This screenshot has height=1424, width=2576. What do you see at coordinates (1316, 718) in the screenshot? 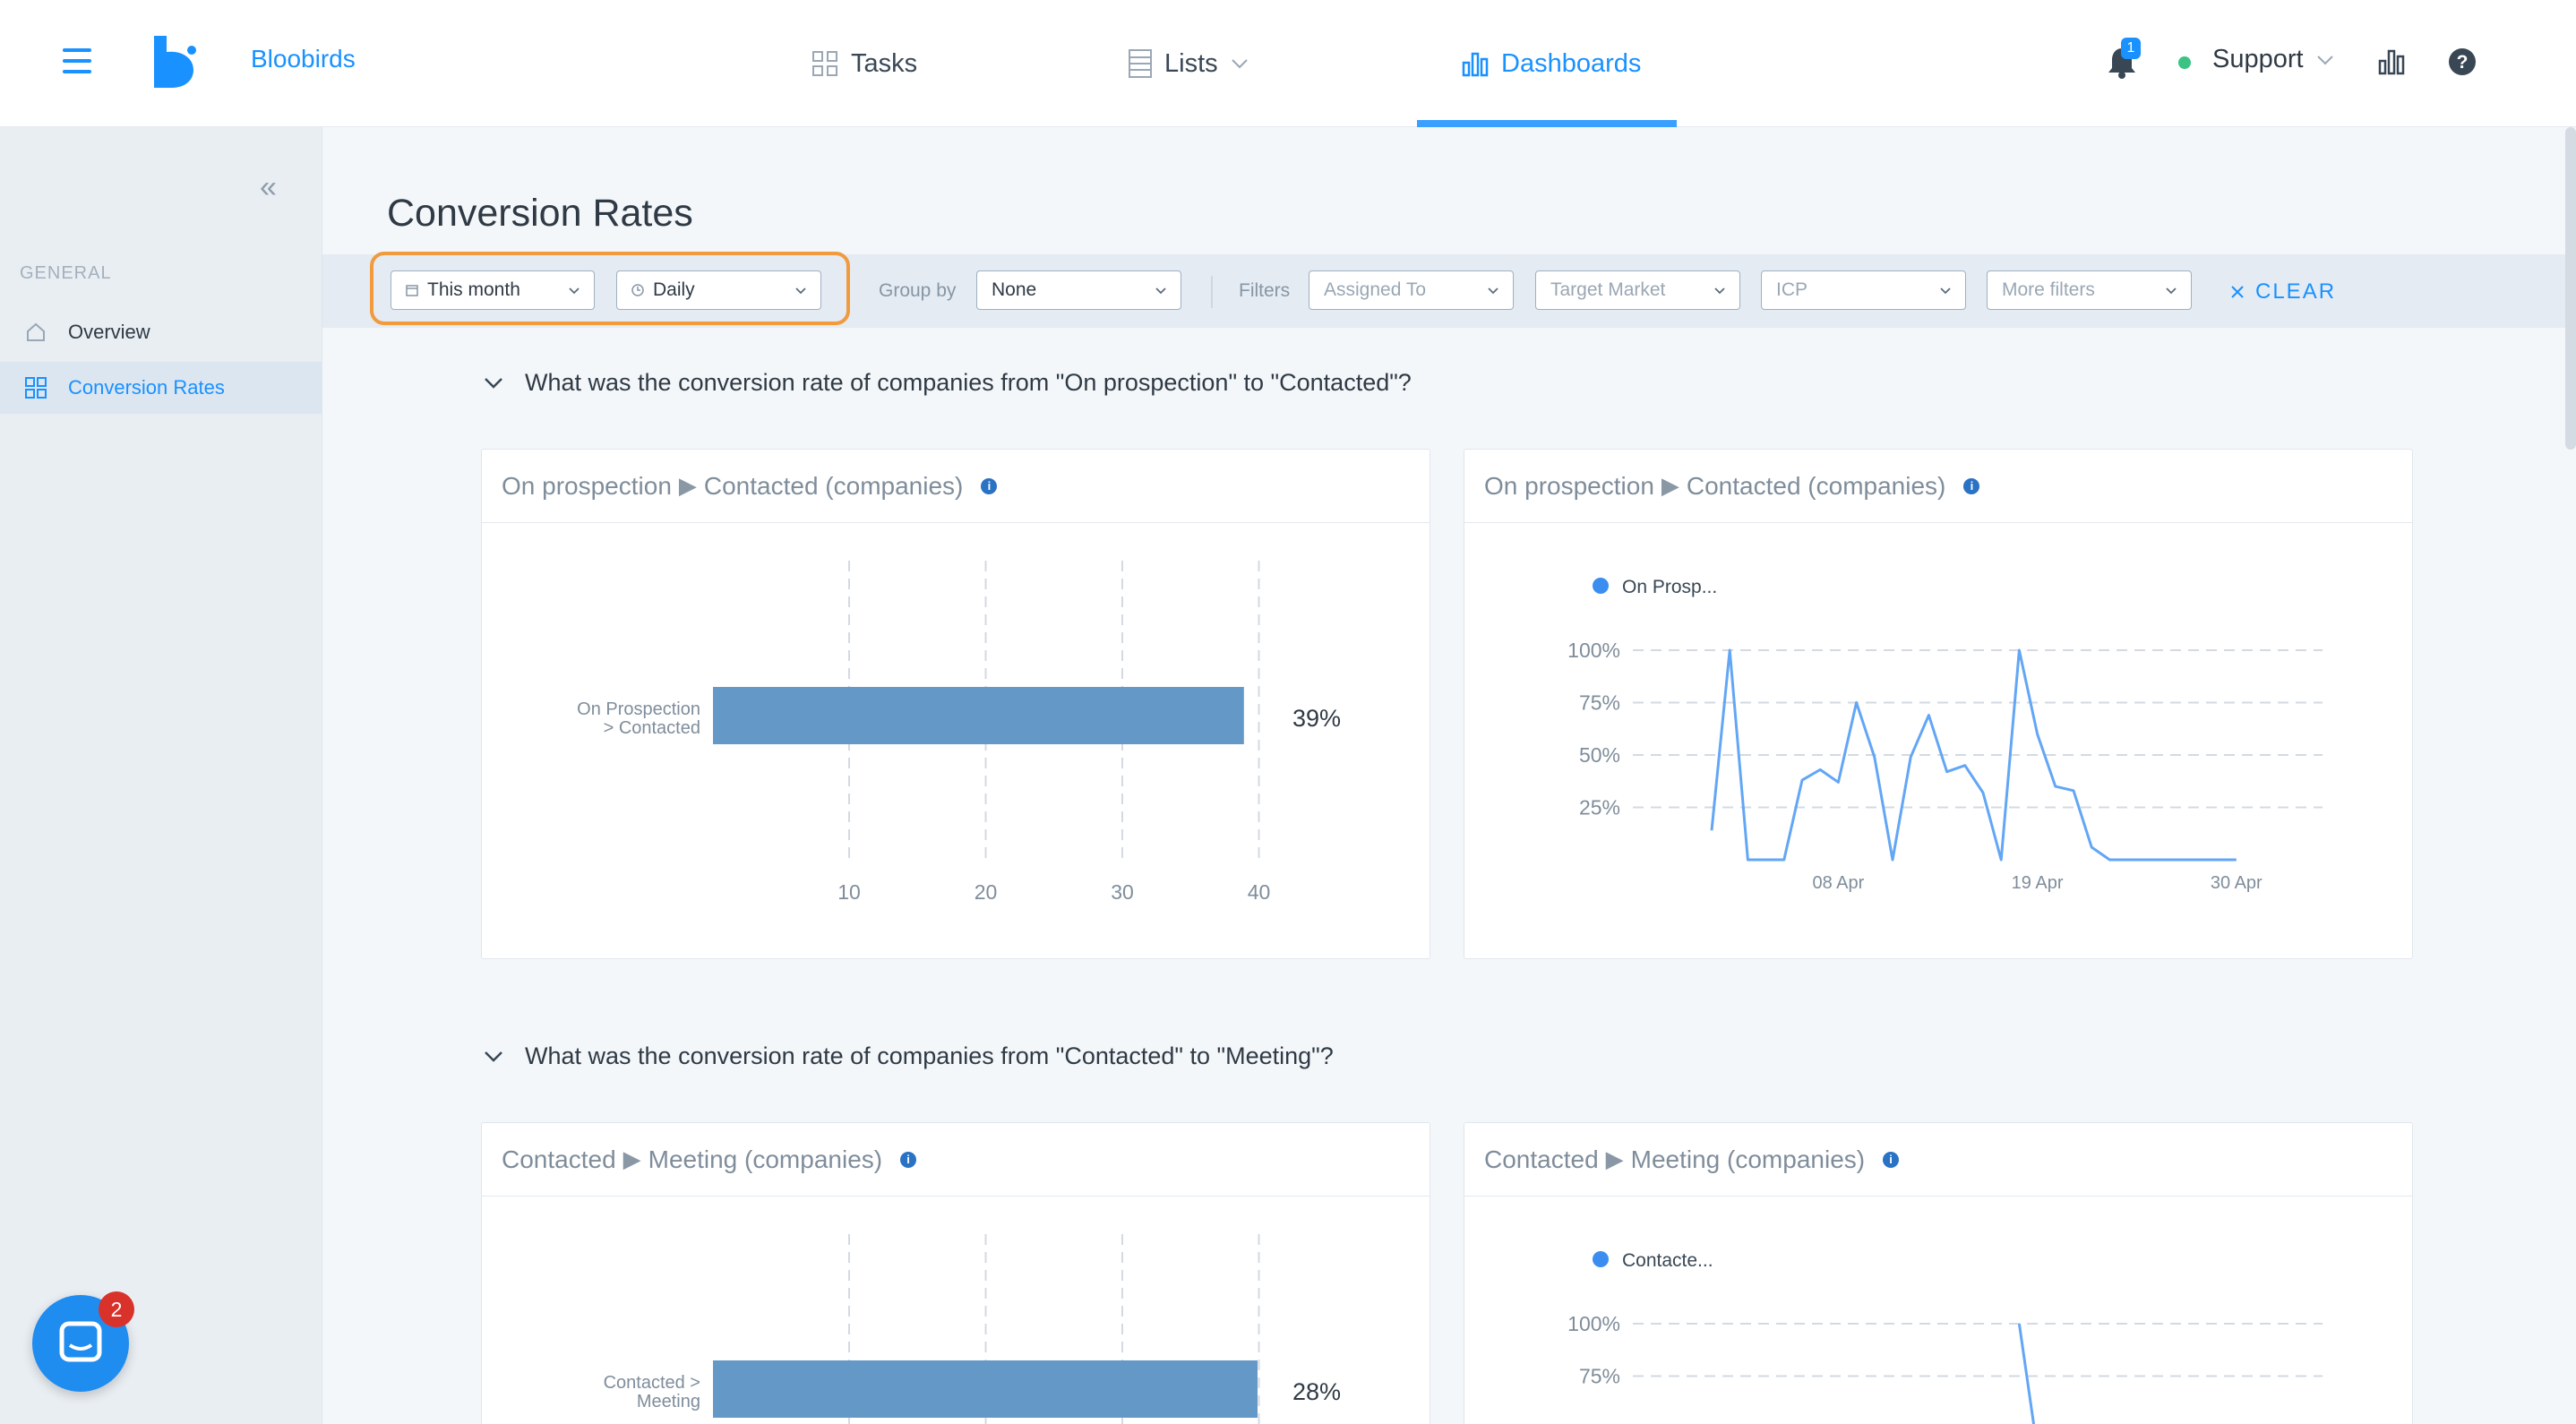
I see `value-label: 39%` at bounding box center [1316, 718].